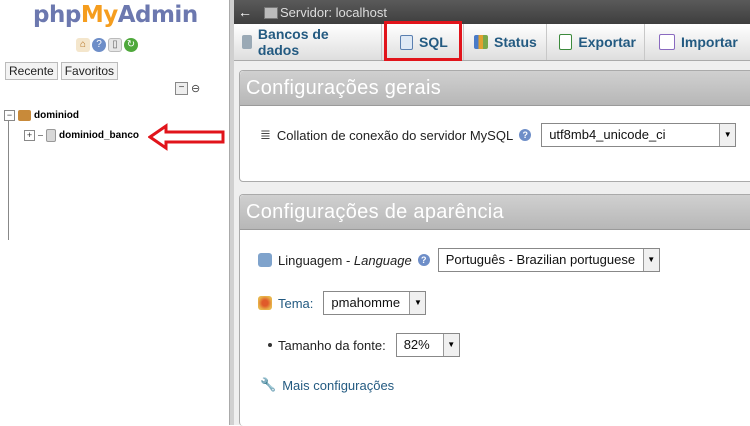  I want to click on language-icon, so click(265, 260).